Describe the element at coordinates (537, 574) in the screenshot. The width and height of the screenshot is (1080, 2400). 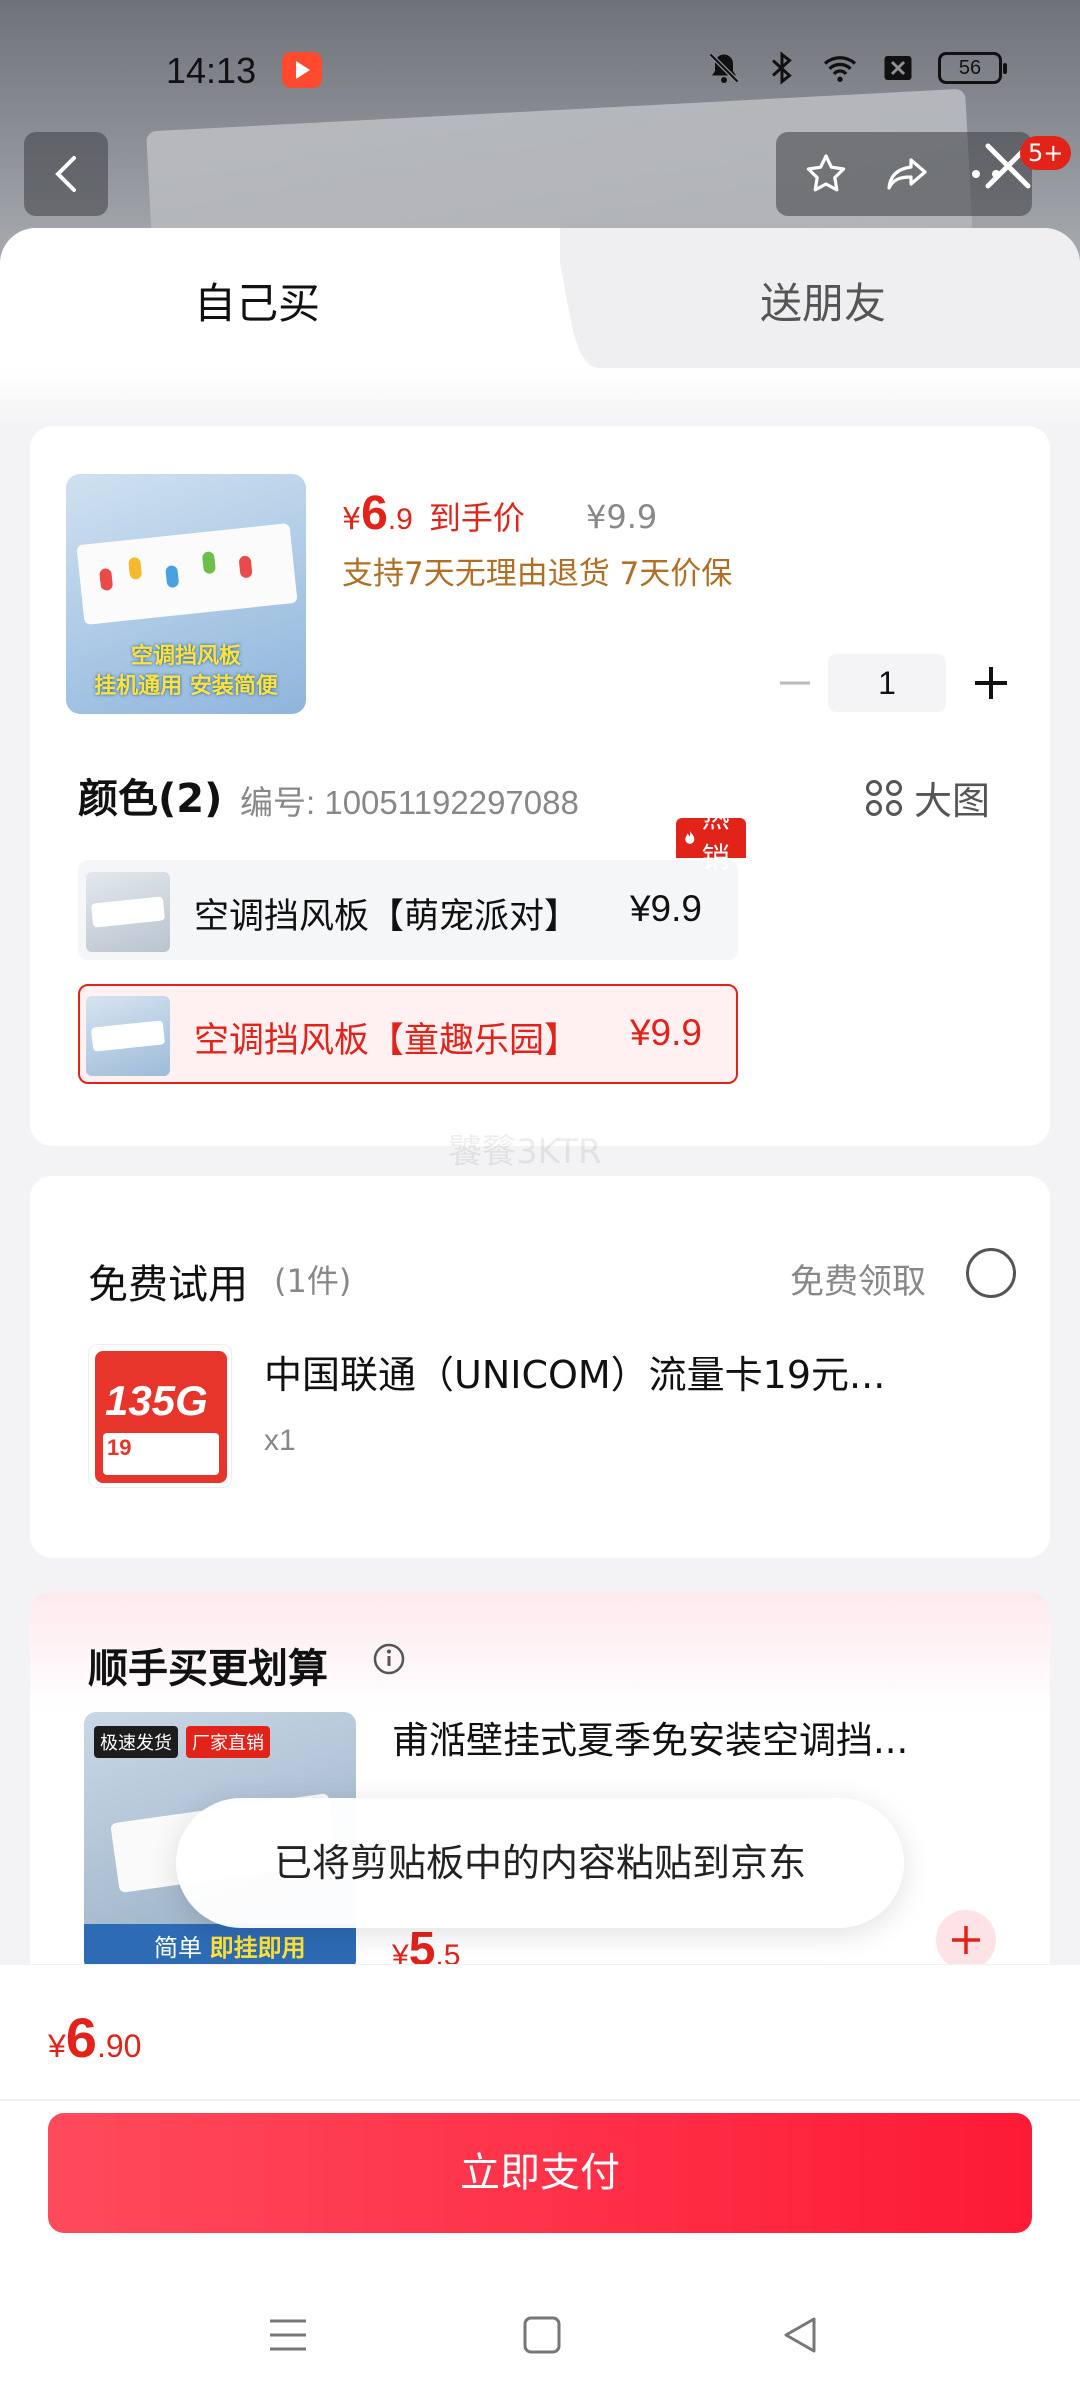
I see `support-text: 支持7天无理由退货 7天价保` at that location.